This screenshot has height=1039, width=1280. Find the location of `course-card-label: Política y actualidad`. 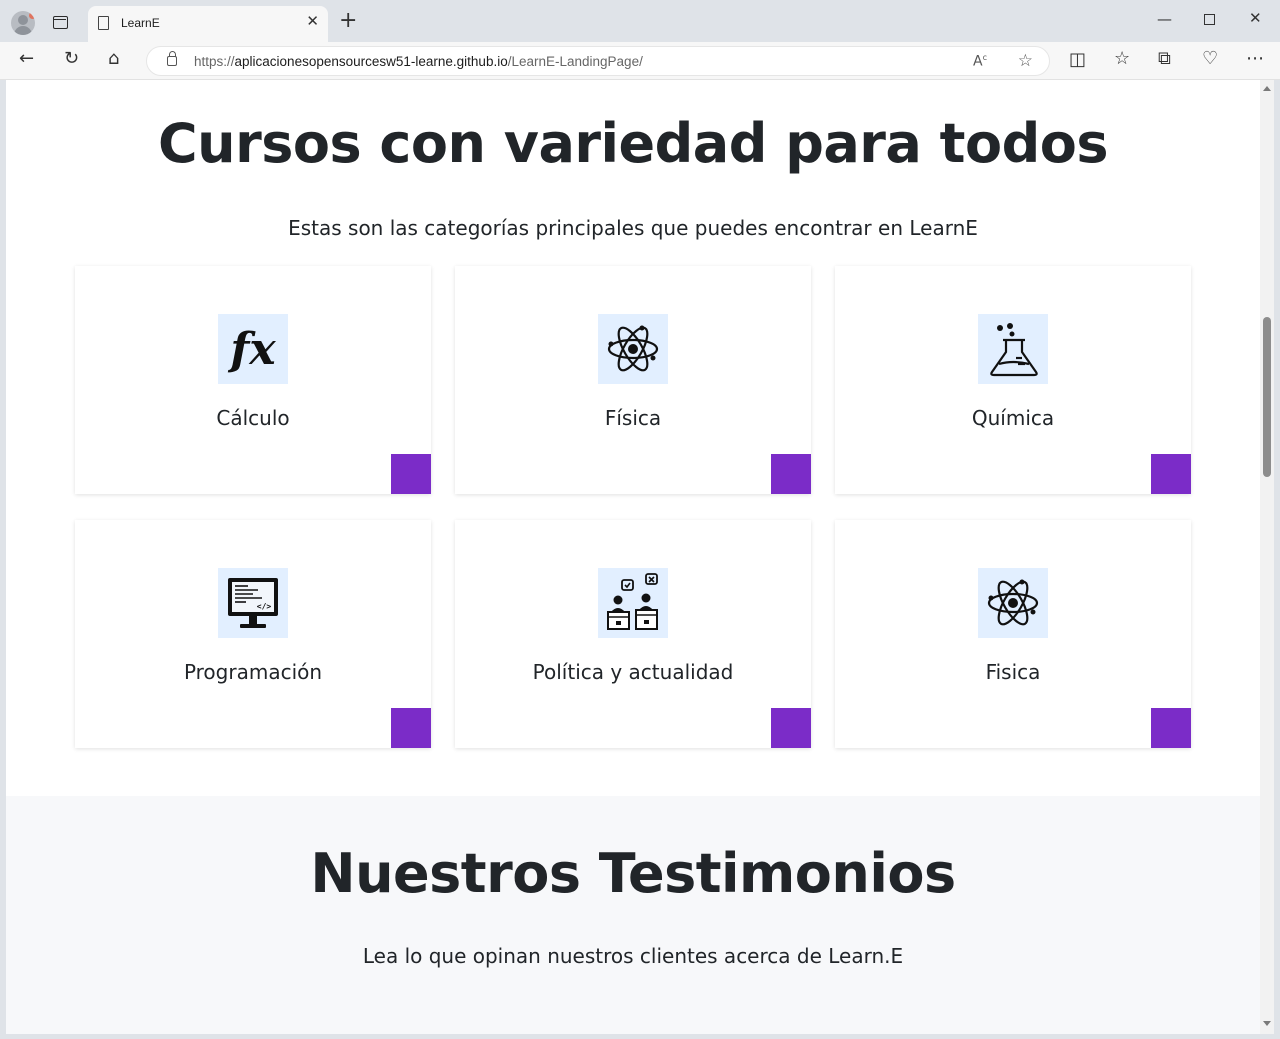

course-card-label: Política y actualidad is located at coordinates (633, 672).